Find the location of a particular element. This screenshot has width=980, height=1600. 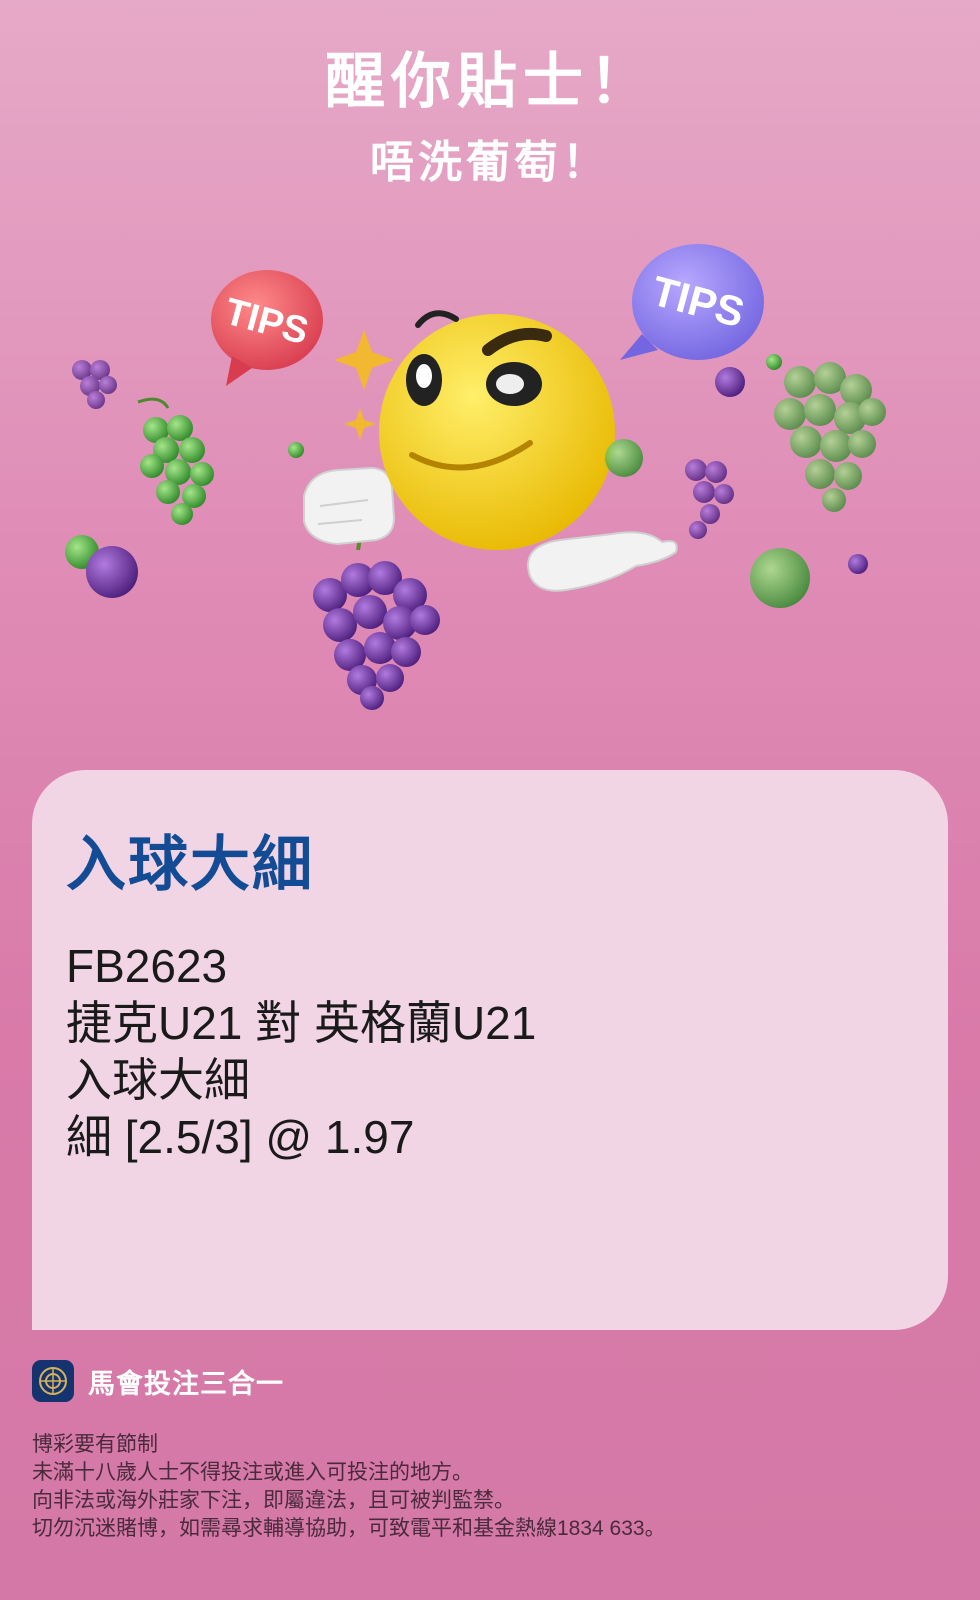

glove-open-hand-icon is located at coordinates (602, 561).